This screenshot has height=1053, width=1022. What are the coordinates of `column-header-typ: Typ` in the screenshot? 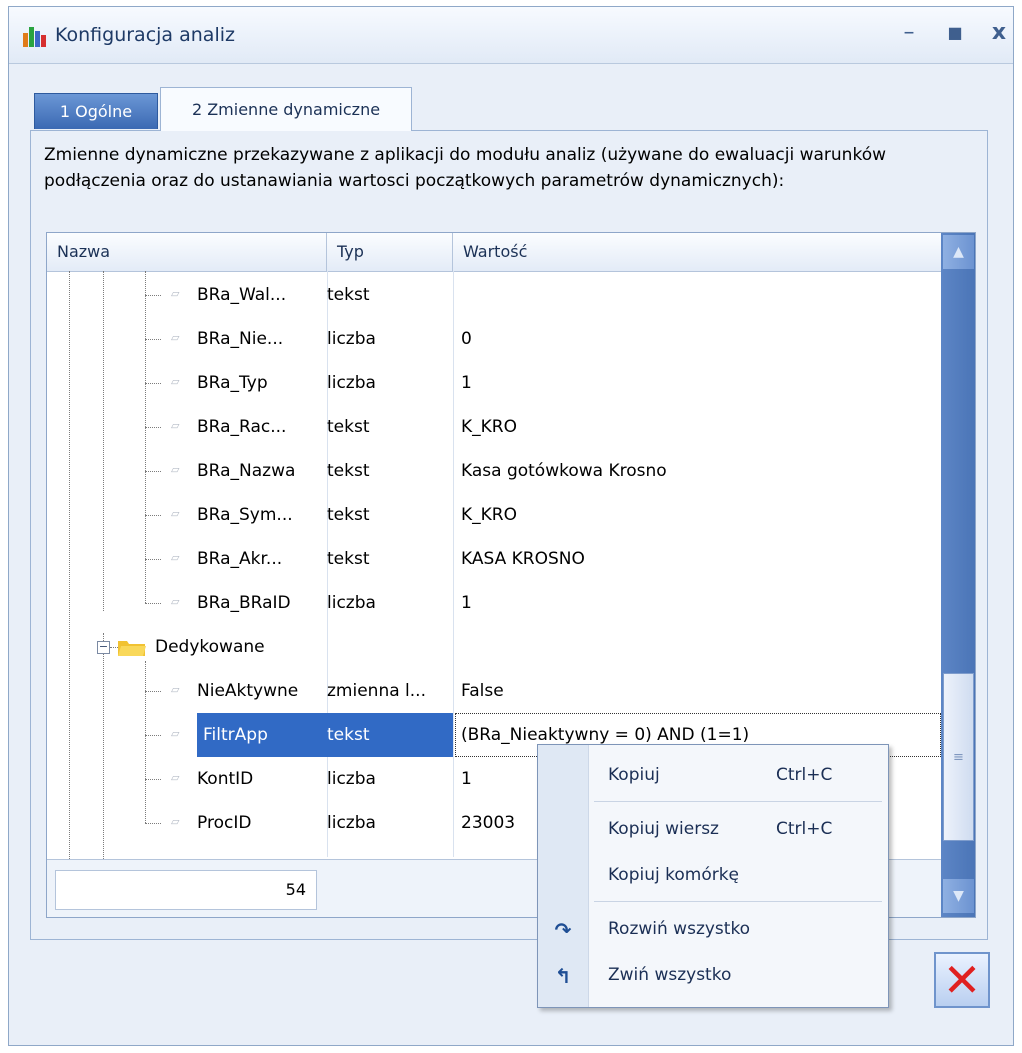 It's located at (390, 252).